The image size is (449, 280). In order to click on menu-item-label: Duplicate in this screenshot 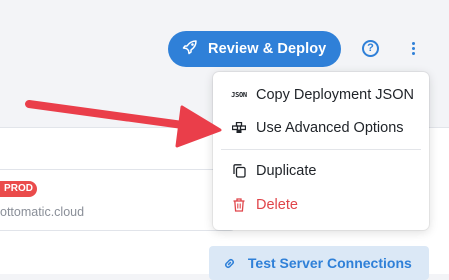, I will do `click(286, 171)`.